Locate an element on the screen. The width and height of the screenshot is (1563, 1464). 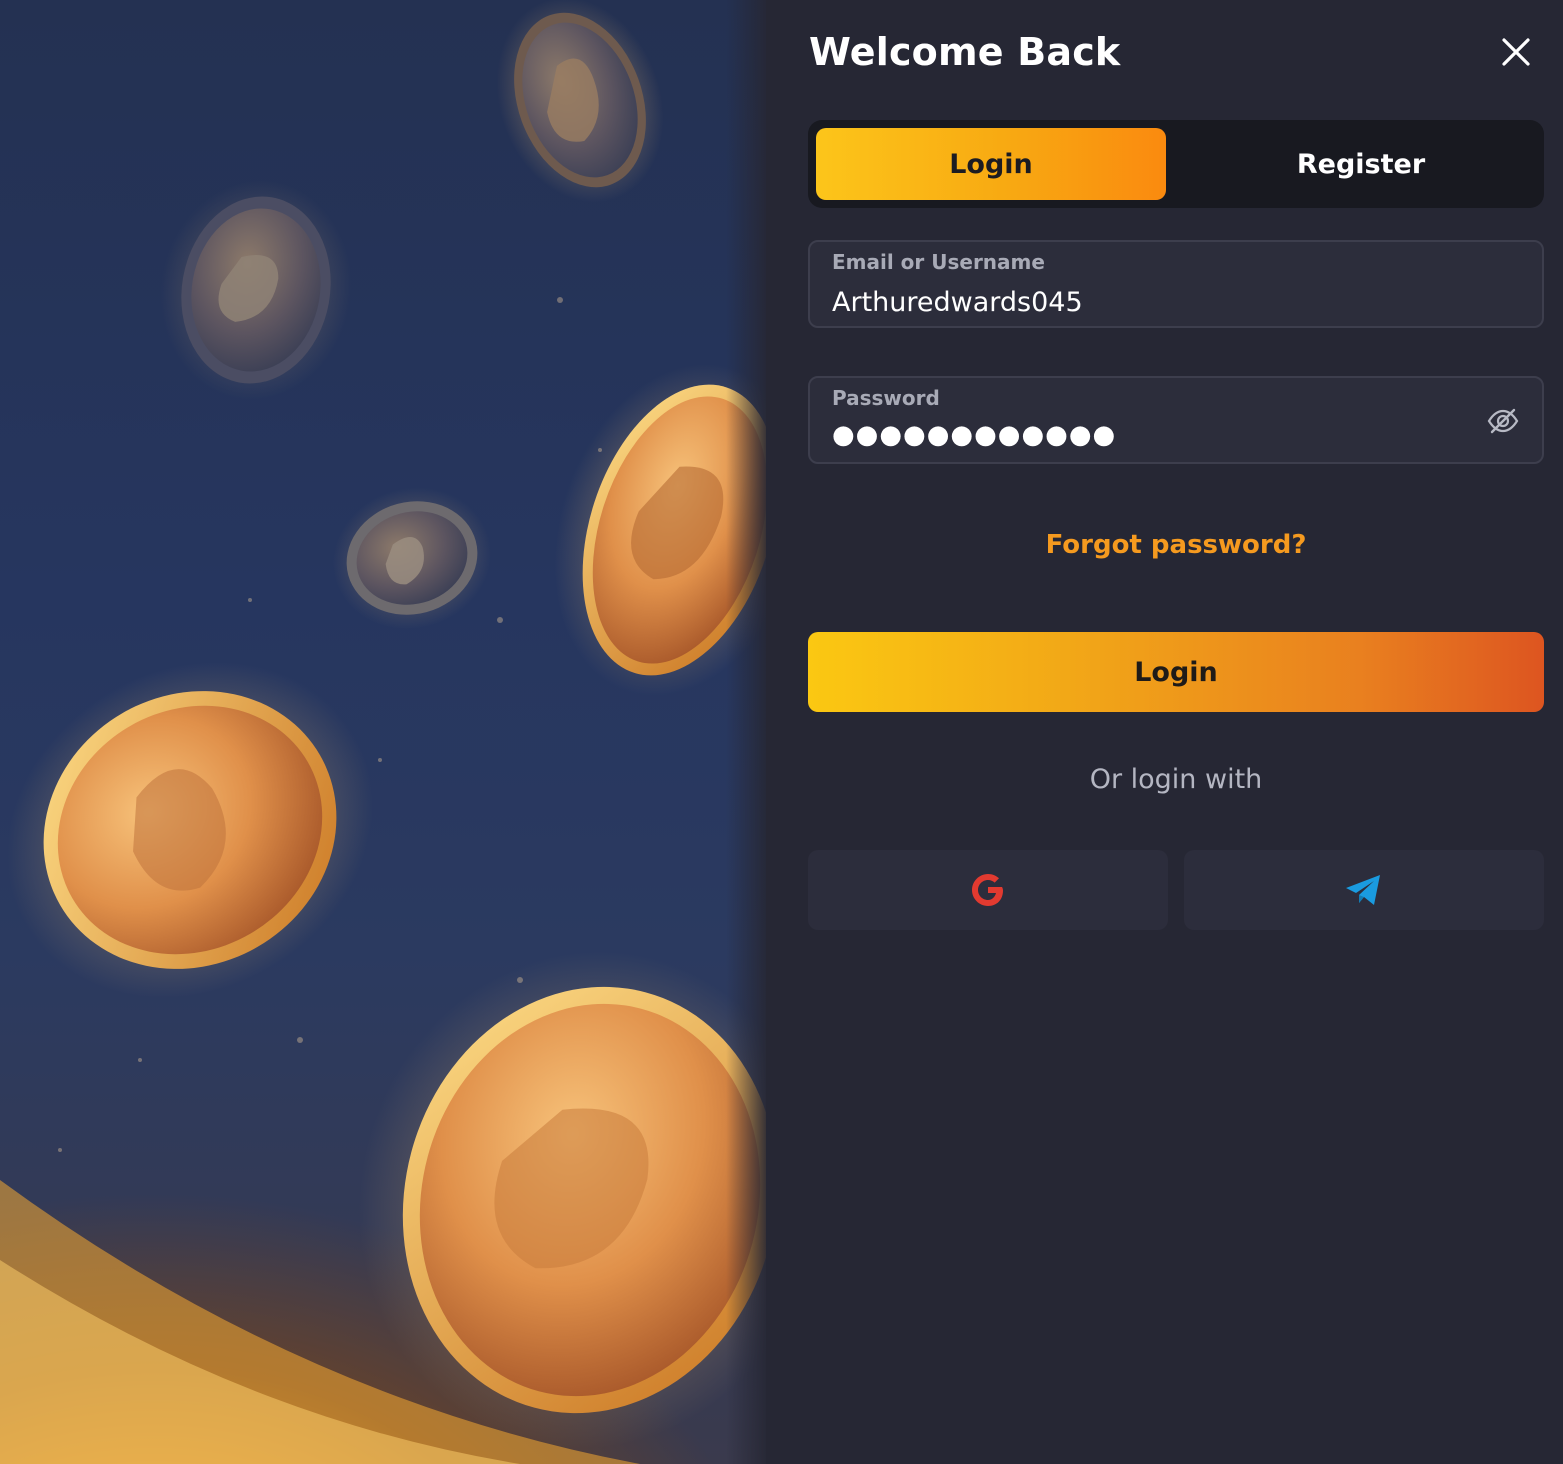
google-icon is located at coordinates (987, 890).